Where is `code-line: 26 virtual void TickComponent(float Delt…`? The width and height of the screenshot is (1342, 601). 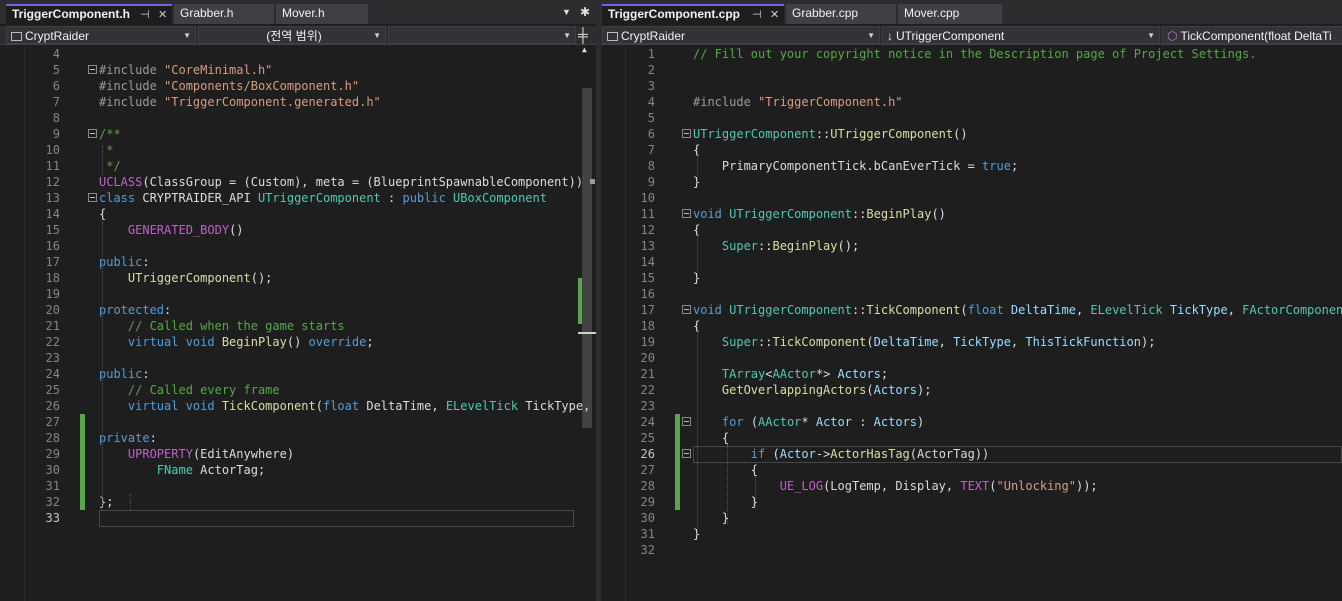 code-line: 26 virtual void TickComponent(float Delt… is located at coordinates (298, 406).